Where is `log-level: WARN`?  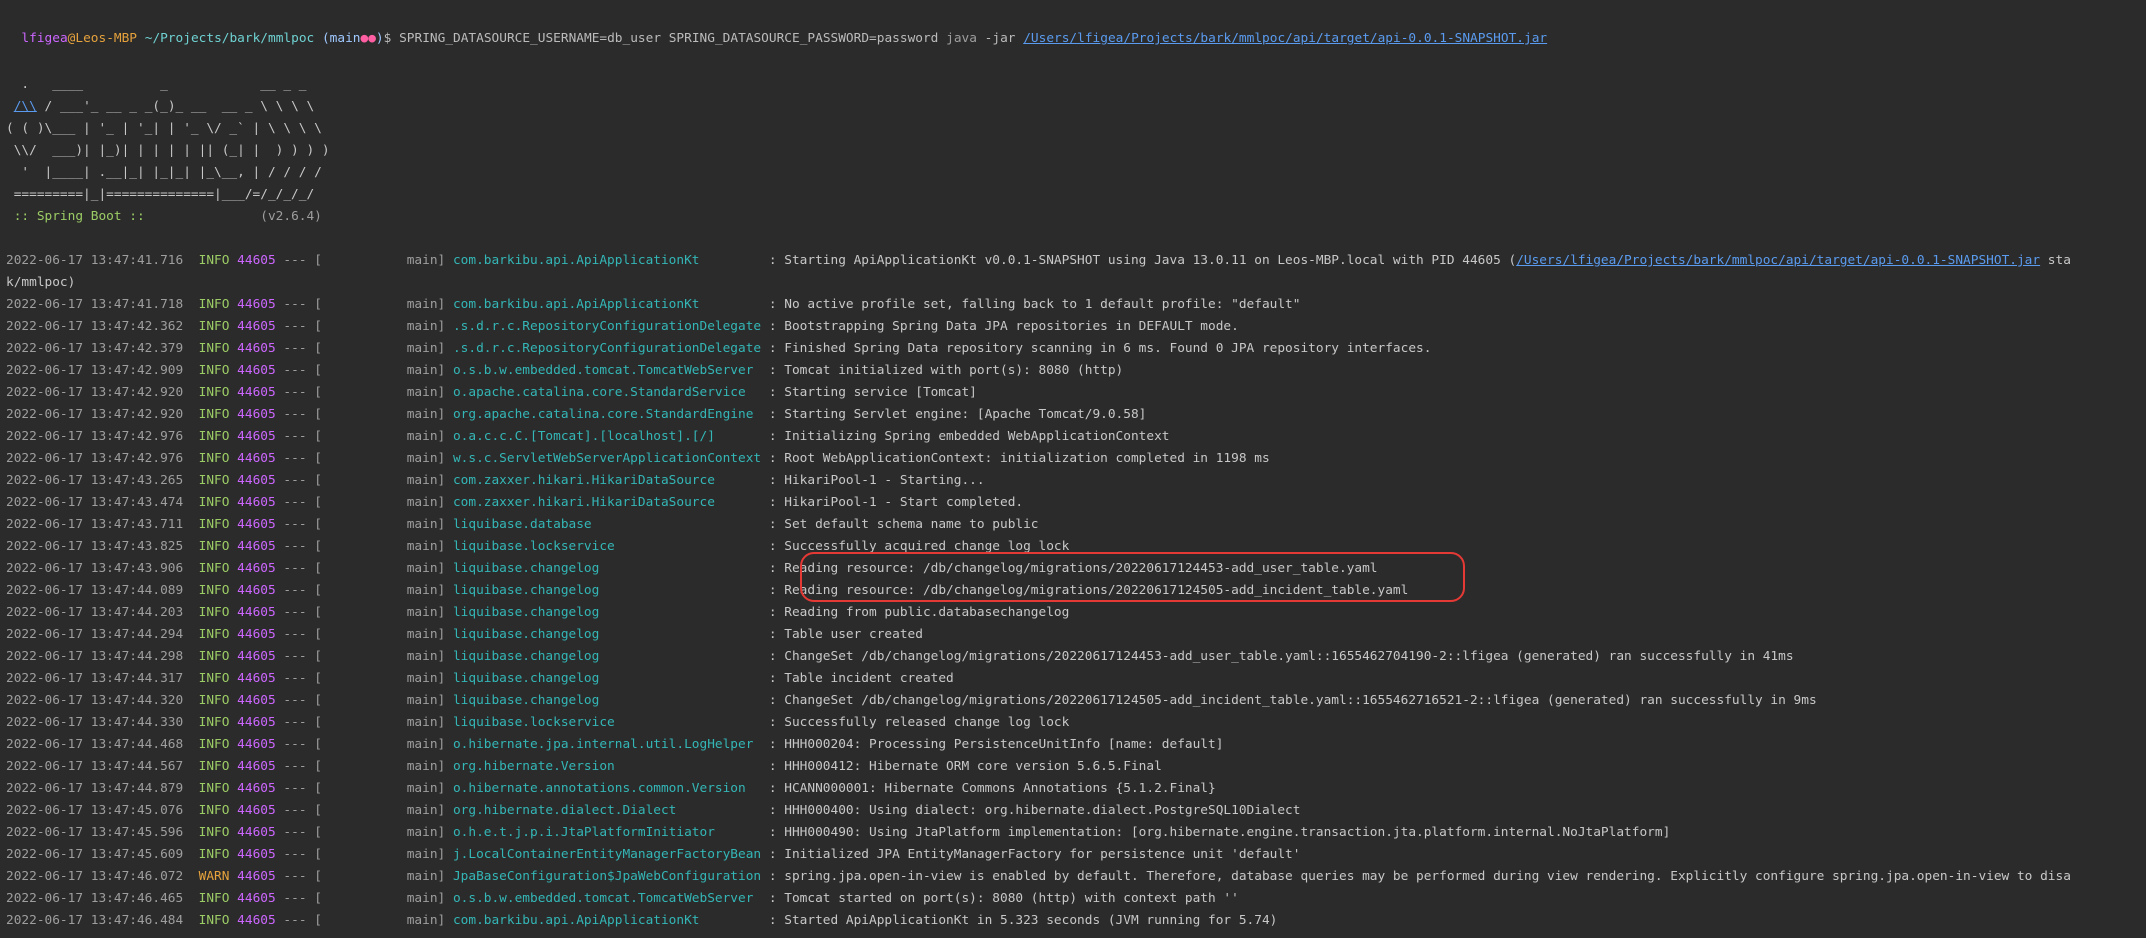 log-level: WARN is located at coordinates (214, 876).